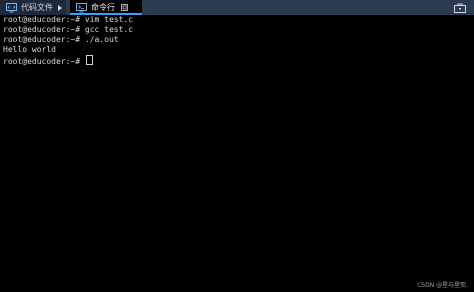 The height and width of the screenshot is (292, 474). I want to click on terminal-prompt: root@educoder:~#, so click(44, 61).